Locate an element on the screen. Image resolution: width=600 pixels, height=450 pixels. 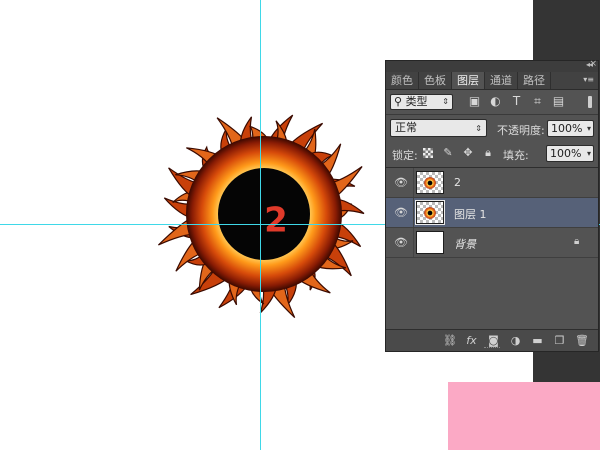
filter-row: ⚲ 类型 ⇕ ▣ ◐ T ⌗ ▤ is located at coordinates (492, 102).